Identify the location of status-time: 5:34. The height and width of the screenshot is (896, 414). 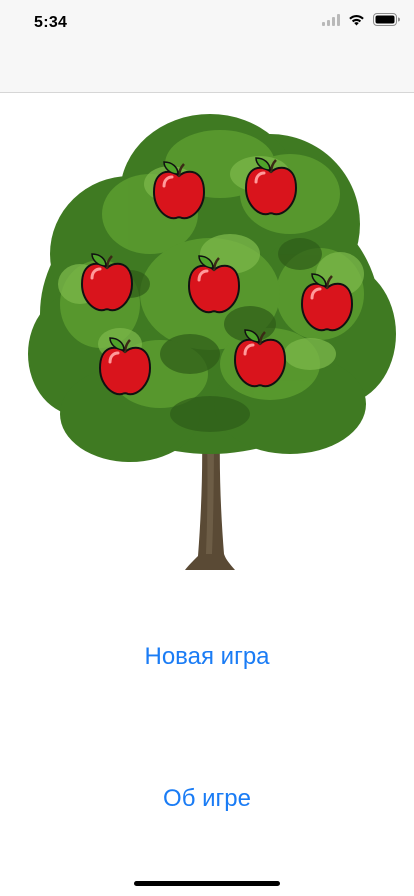
(51, 22).